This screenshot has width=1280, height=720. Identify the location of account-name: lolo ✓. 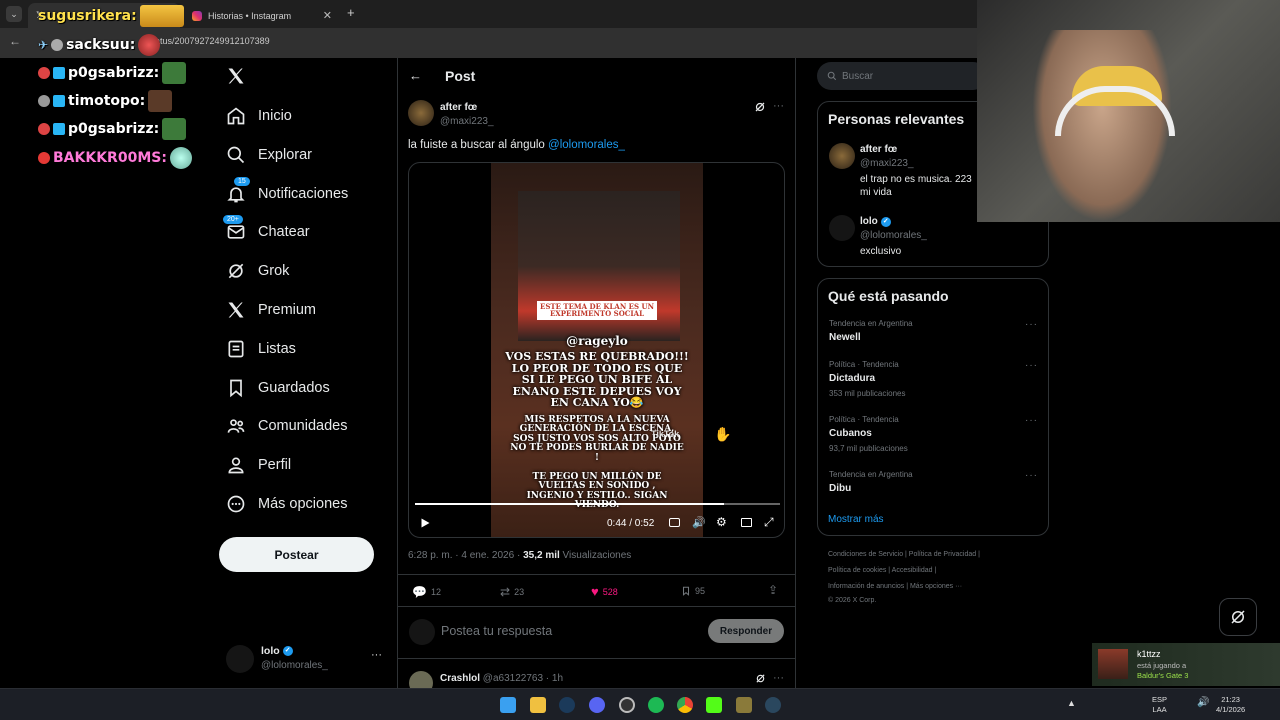
(277, 651).